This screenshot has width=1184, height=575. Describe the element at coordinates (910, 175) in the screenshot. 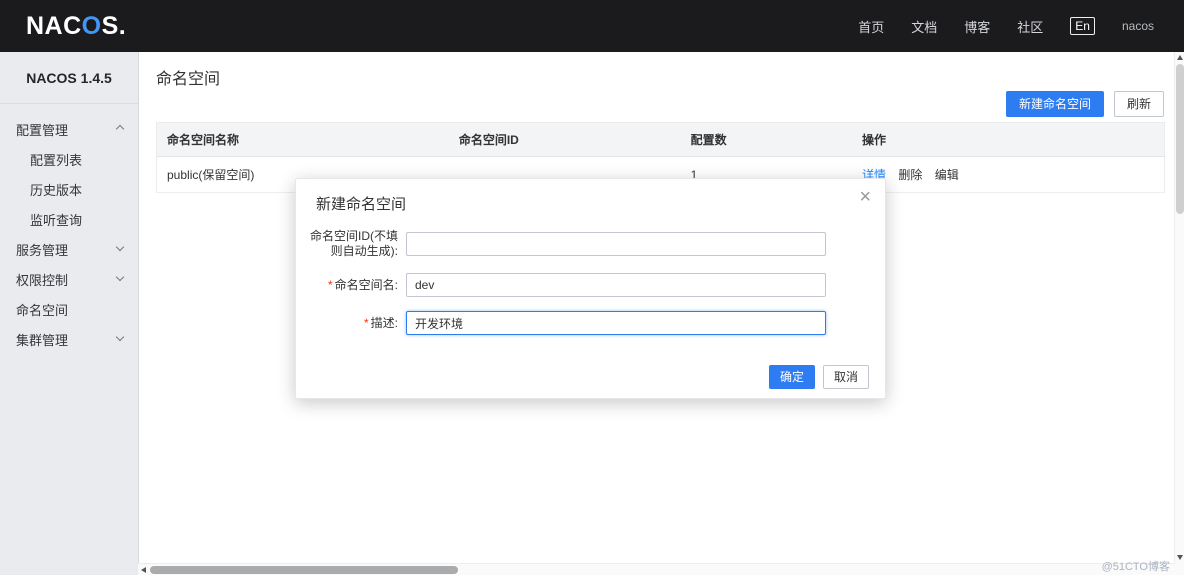

I see `delete-link: 删除` at that location.